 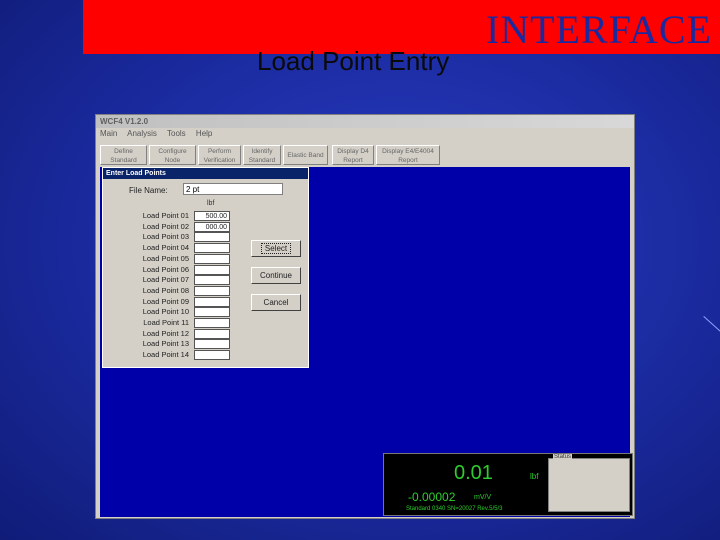 I want to click on load-point-input: 000.00, so click(x=212, y=226).